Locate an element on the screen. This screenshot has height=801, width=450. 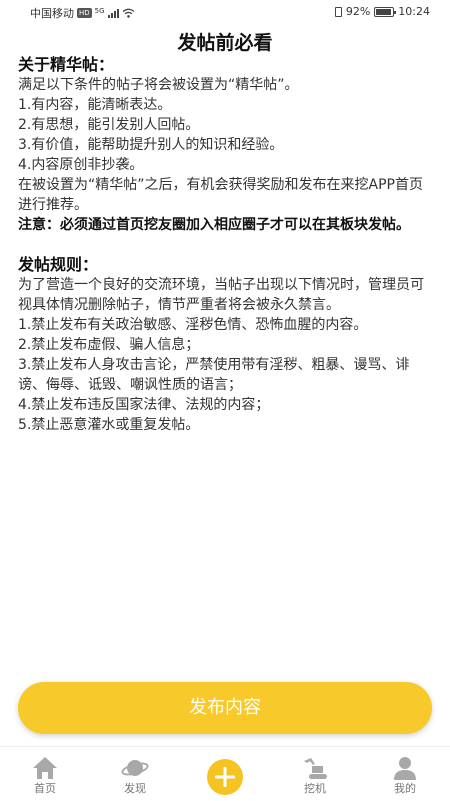
featured-note: 注意：必须通过首页挖友圈加入相应圈子才可以在其板块发帖。 is located at coordinates (214, 225).